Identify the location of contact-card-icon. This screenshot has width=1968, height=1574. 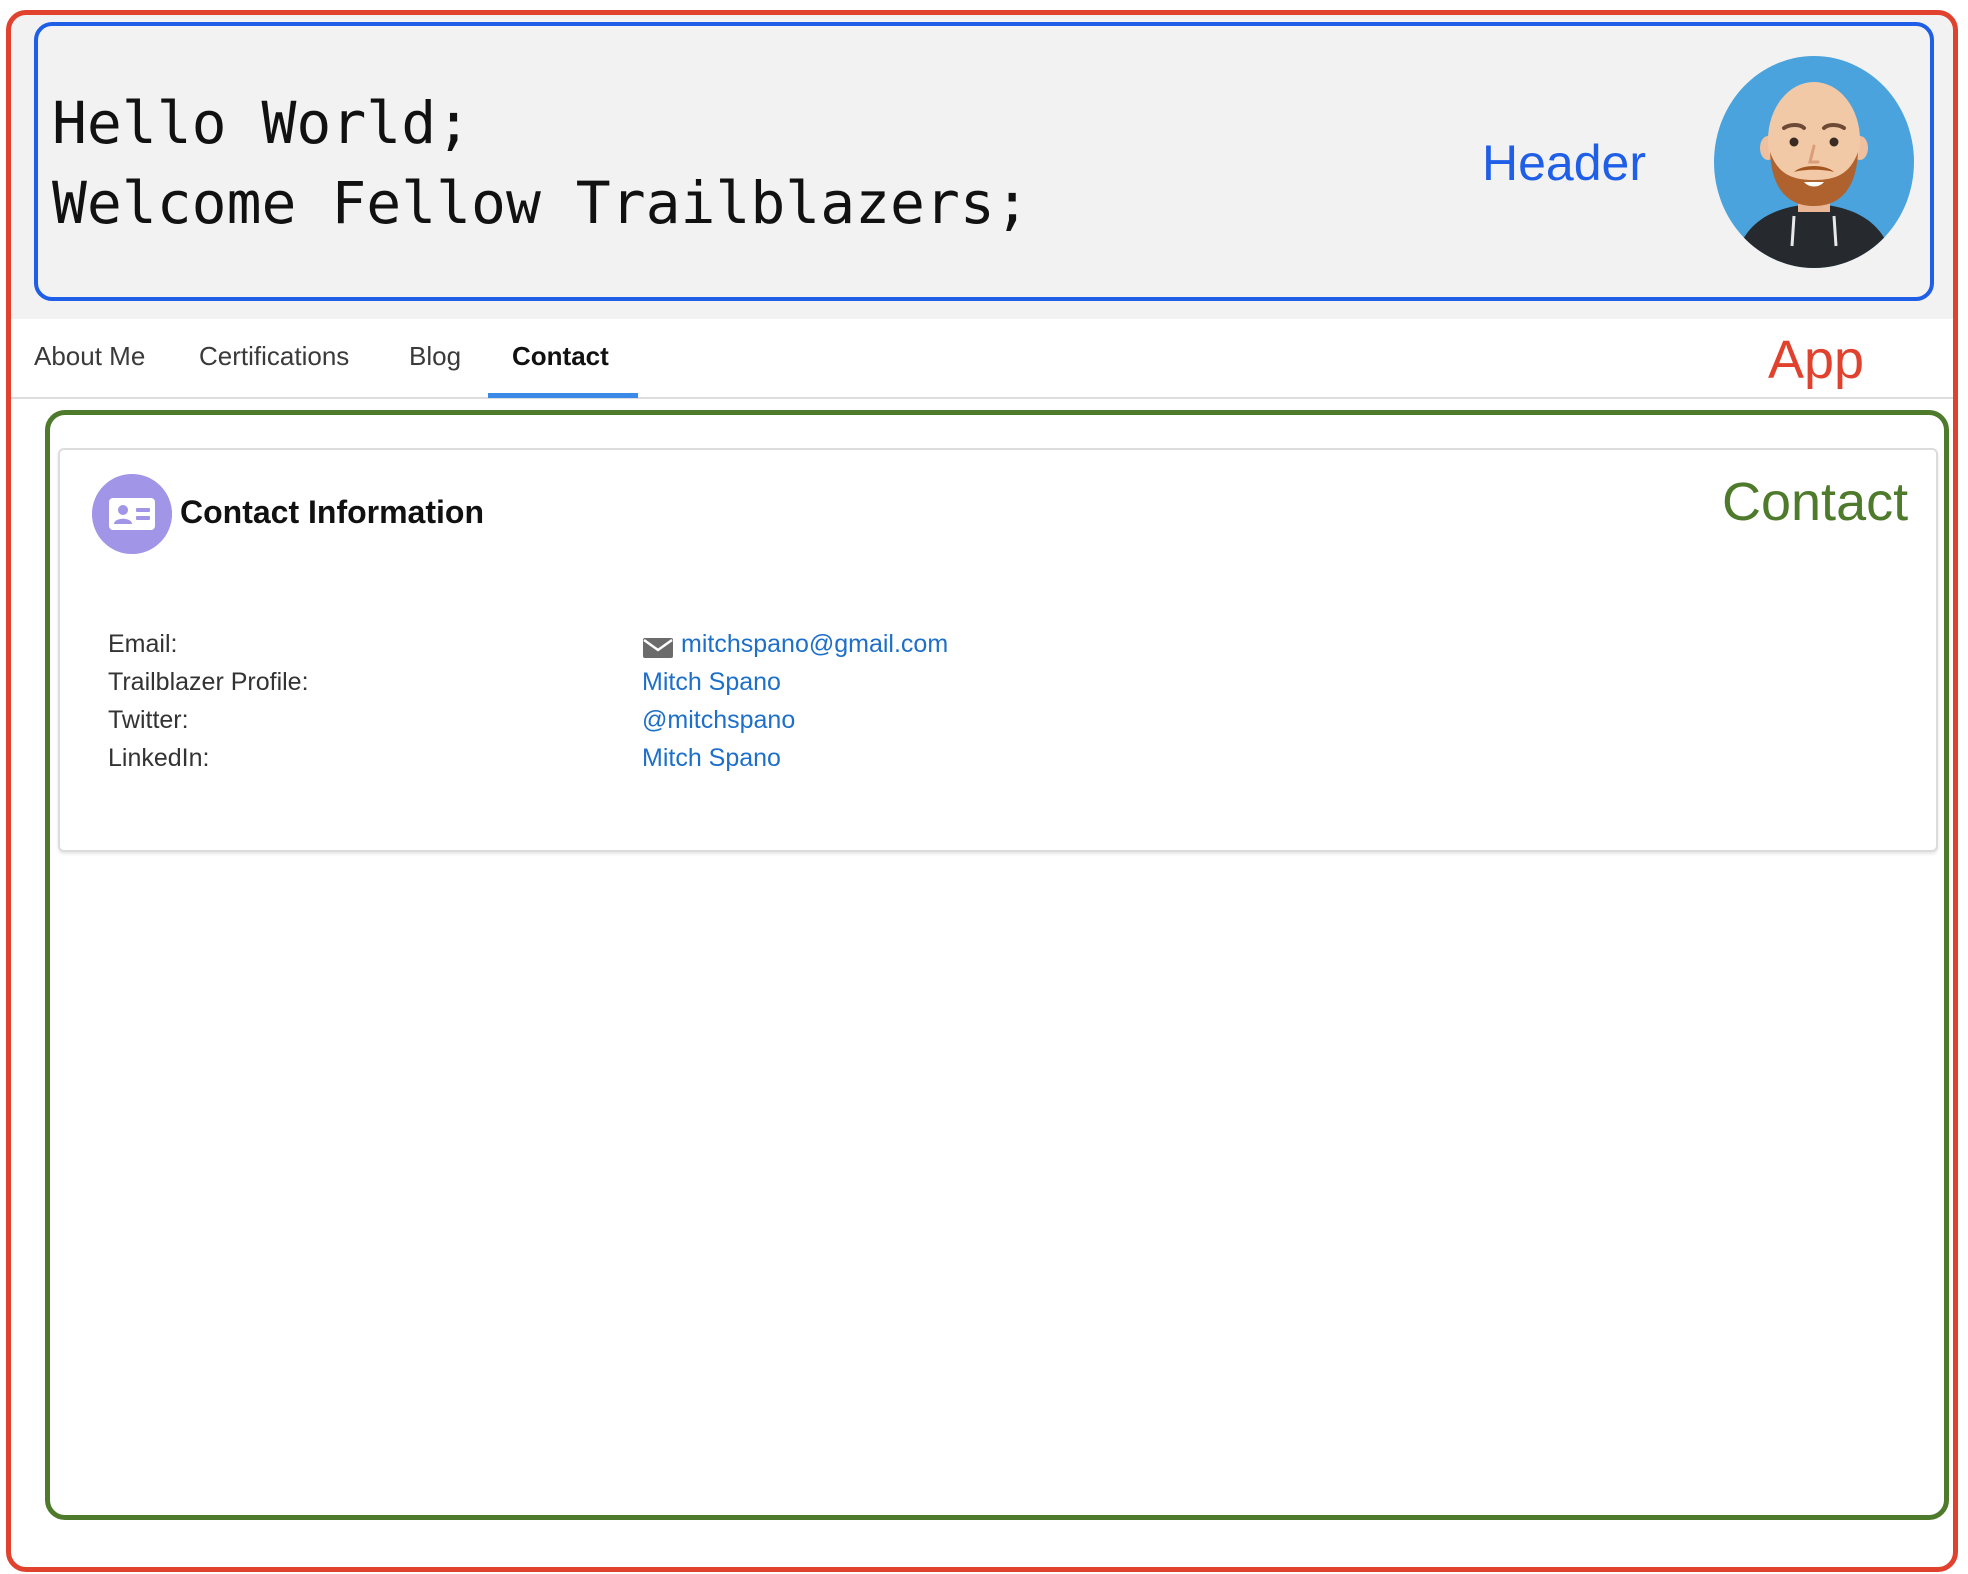
(132, 514).